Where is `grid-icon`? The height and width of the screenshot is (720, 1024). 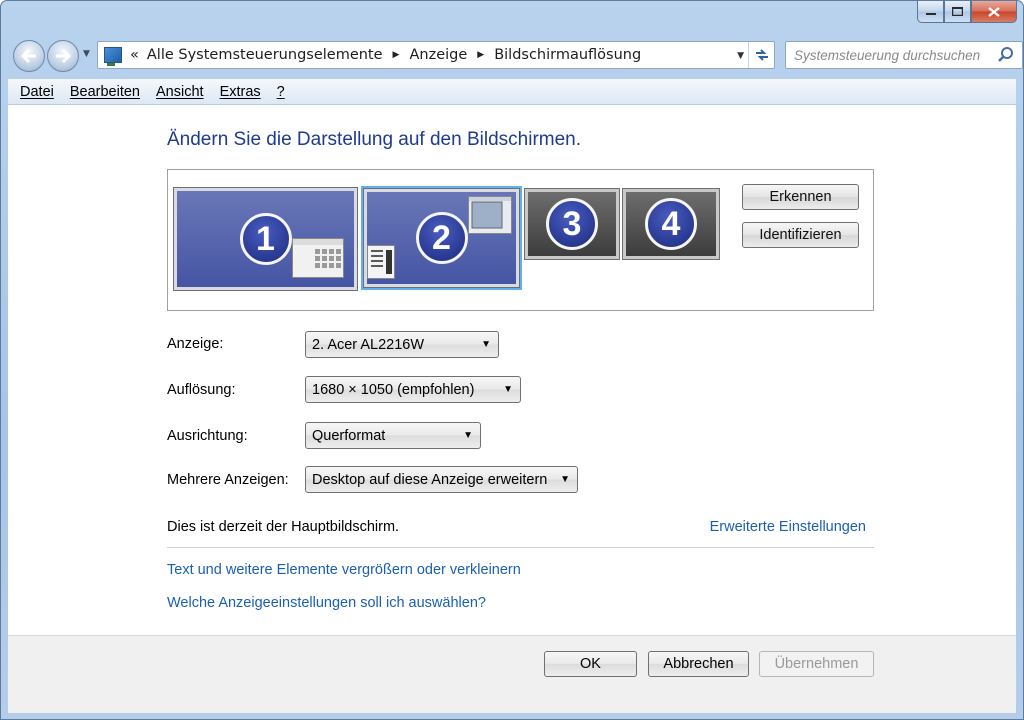 grid-icon is located at coordinates (318, 253).